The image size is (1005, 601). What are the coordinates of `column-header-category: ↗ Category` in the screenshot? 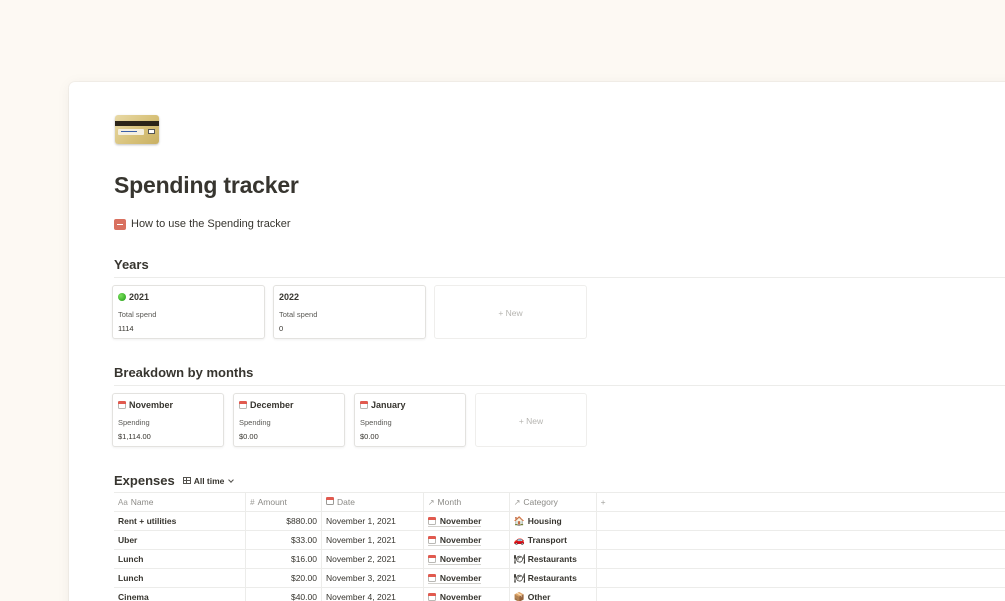 It's located at (553, 502).